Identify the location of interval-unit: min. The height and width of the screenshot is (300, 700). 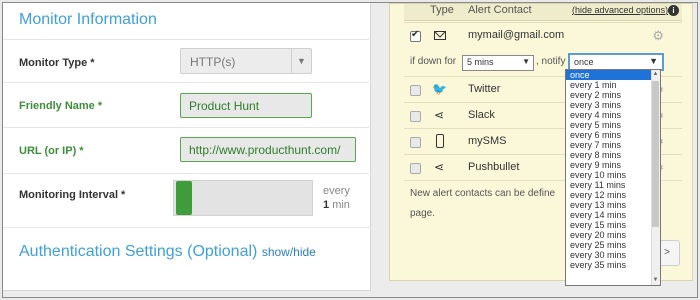
(341, 205).